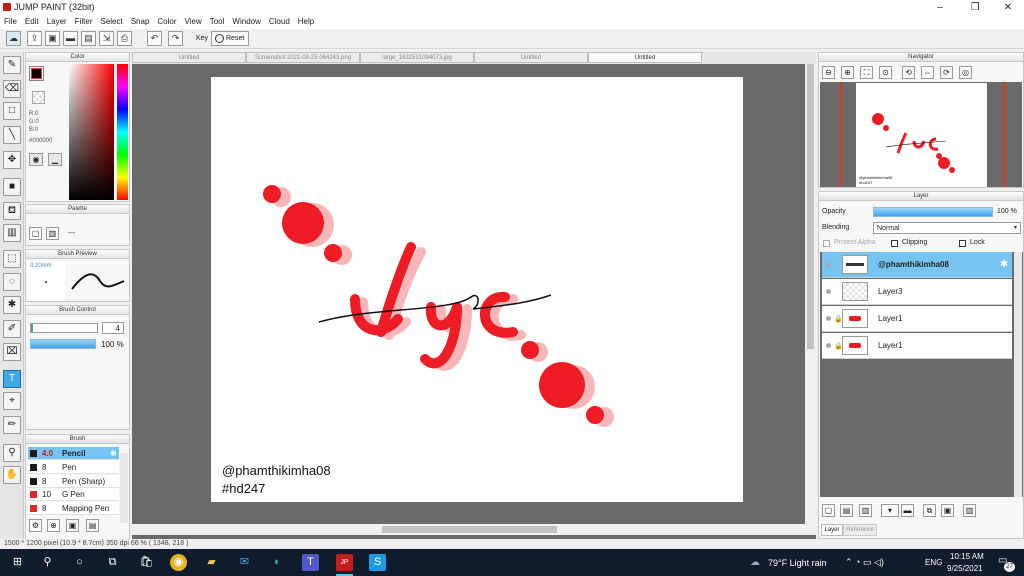 The width and height of the screenshot is (1024, 576). What do you see at coordinates (73, 467) in the screenshot?
I see `brush-item-pen: 8 Pen` at bounding box center [73, 467].